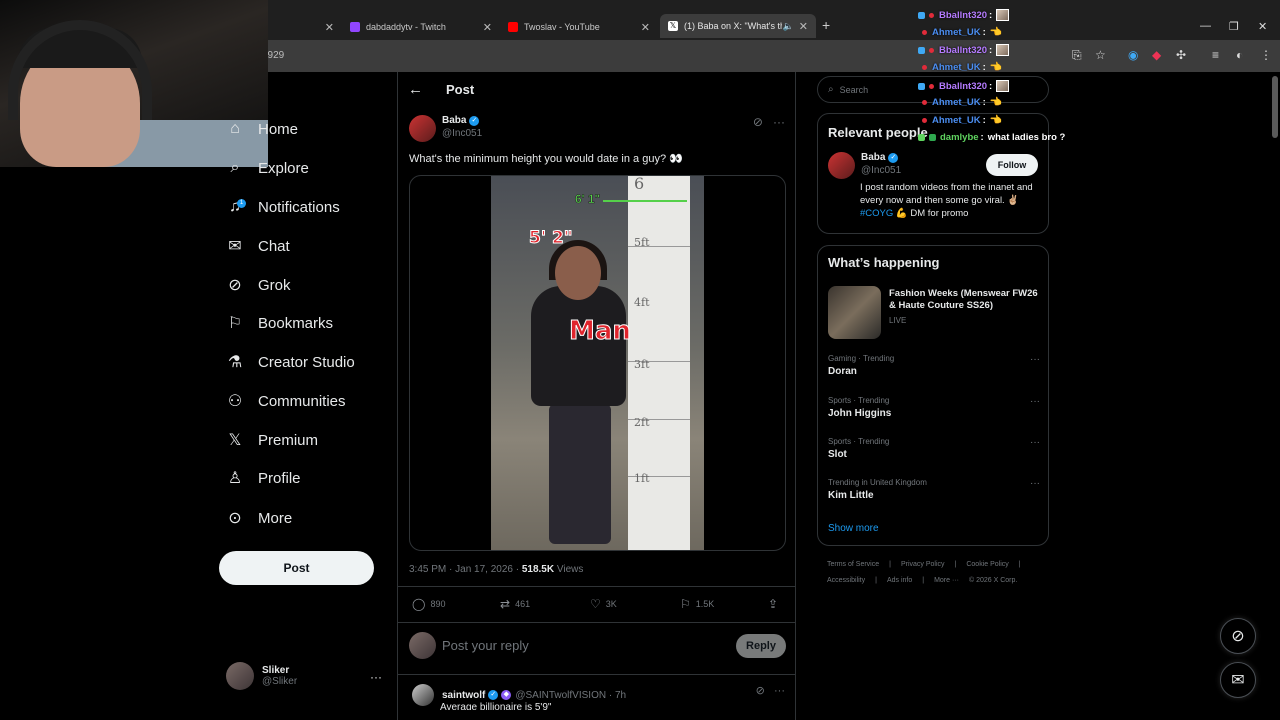 The width and height of the screenshot is (1280, 720). What do you see at coordinates (934, 365) in the screenshot?
I see `trend-item: Gaming · Trending Doran ···` at bounding box center [934, 365].